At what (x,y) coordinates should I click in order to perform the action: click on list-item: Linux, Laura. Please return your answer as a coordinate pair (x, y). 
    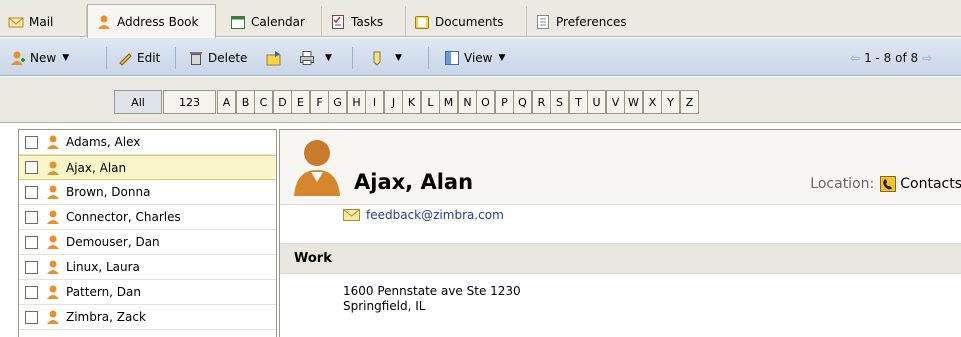
    Looking at the image, I should click on (147, 267).